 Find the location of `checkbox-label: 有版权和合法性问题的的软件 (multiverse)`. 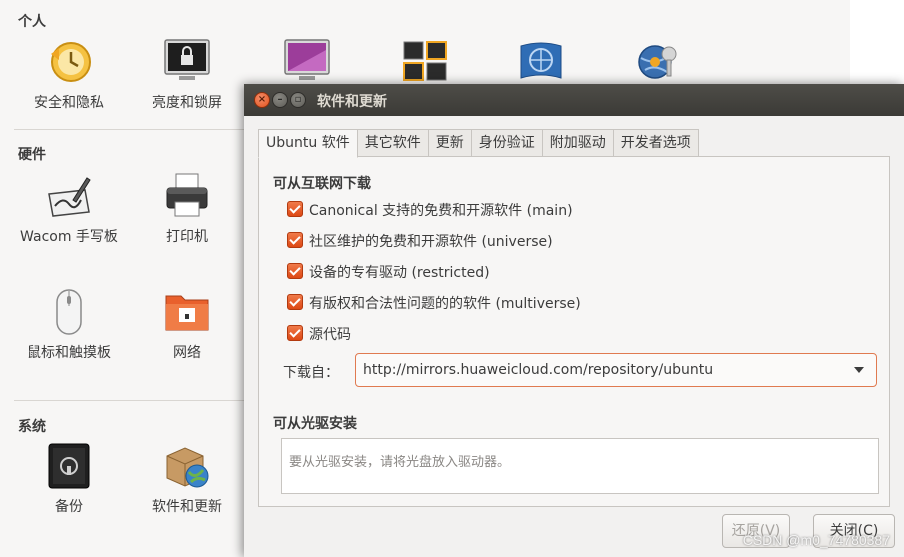

checkbox-label: 有版权和合法性问题的的软件 (multiverse) is located at coordinates (445, 304).